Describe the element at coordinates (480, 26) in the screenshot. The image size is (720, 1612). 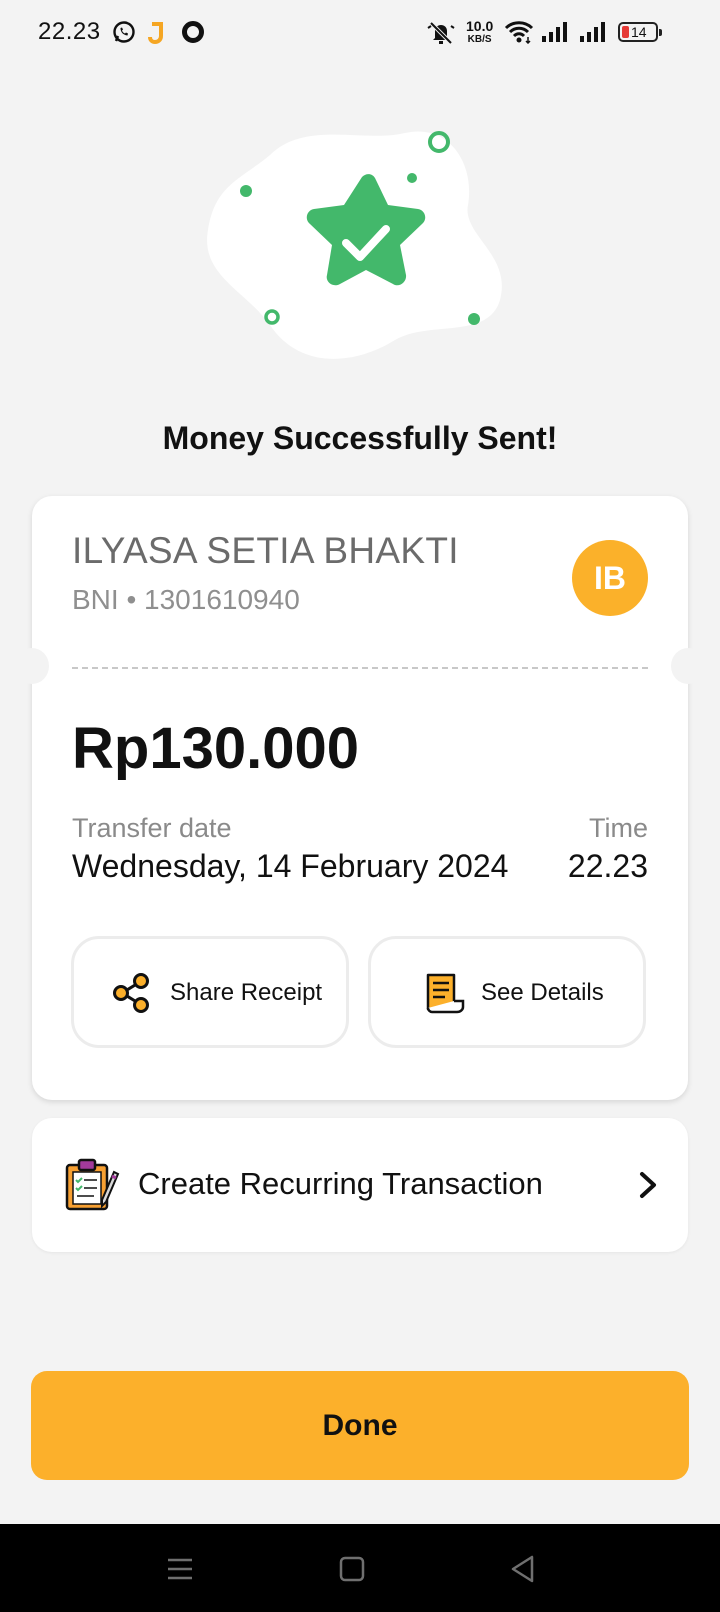
I see `network-speed-value: 10.0` at that location.